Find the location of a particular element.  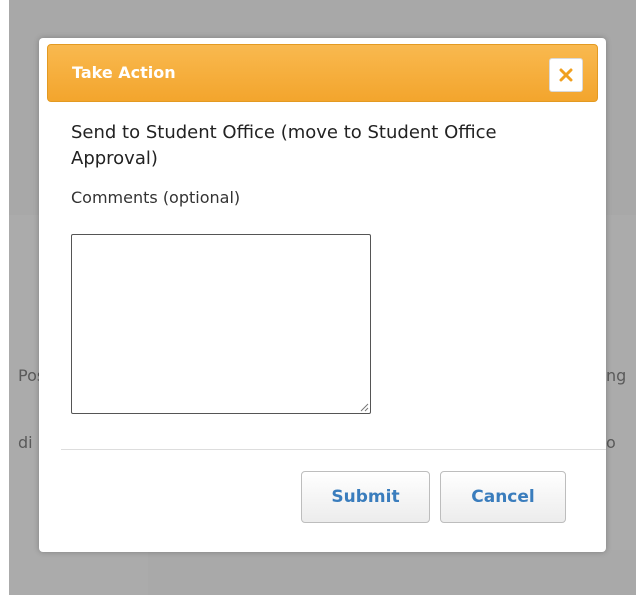

dialog-titlebar: Take Action is located at coordinates (322, 73).